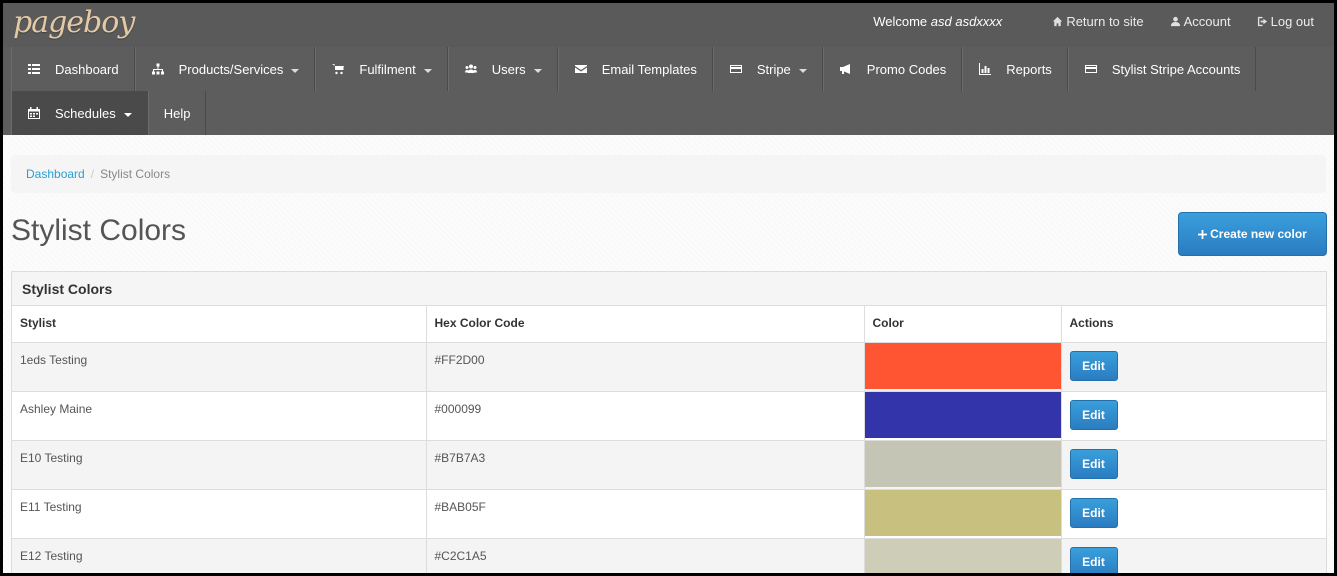  Describe the element at coordinates (645, 465) in the screenshot. I see `hex-cell: #B7B7A3` at that location.